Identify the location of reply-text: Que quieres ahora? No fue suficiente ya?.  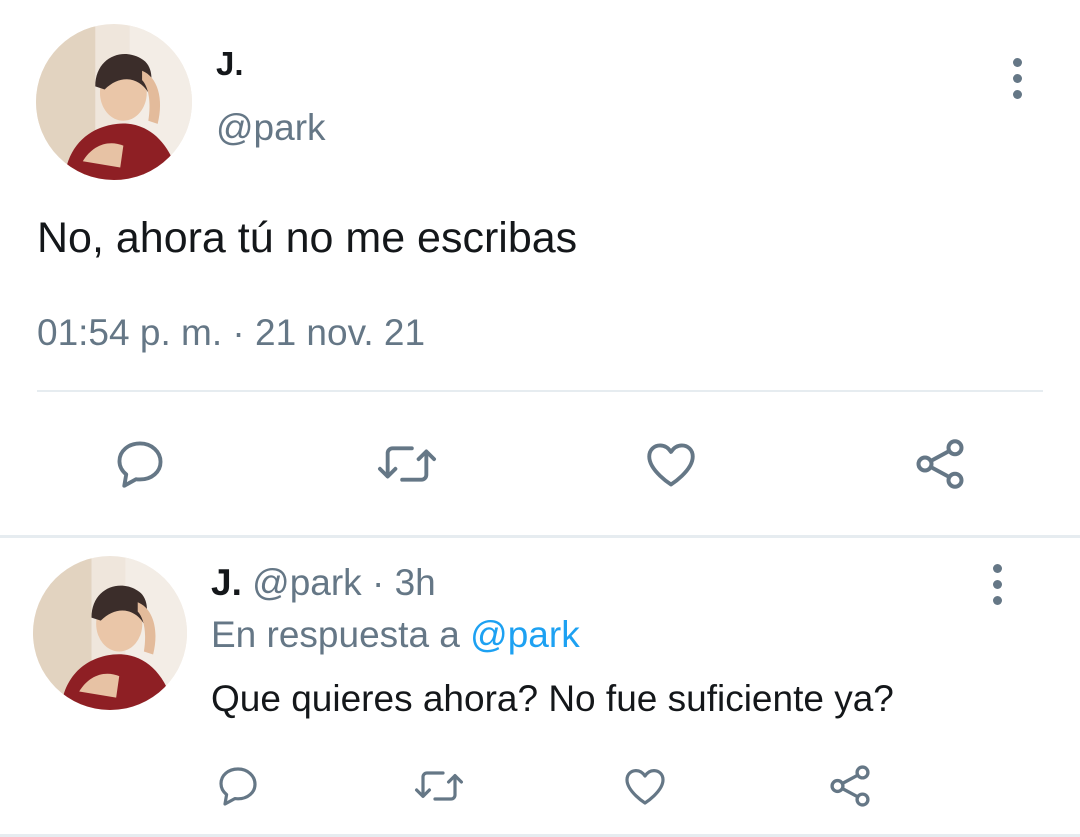
(552, 698).